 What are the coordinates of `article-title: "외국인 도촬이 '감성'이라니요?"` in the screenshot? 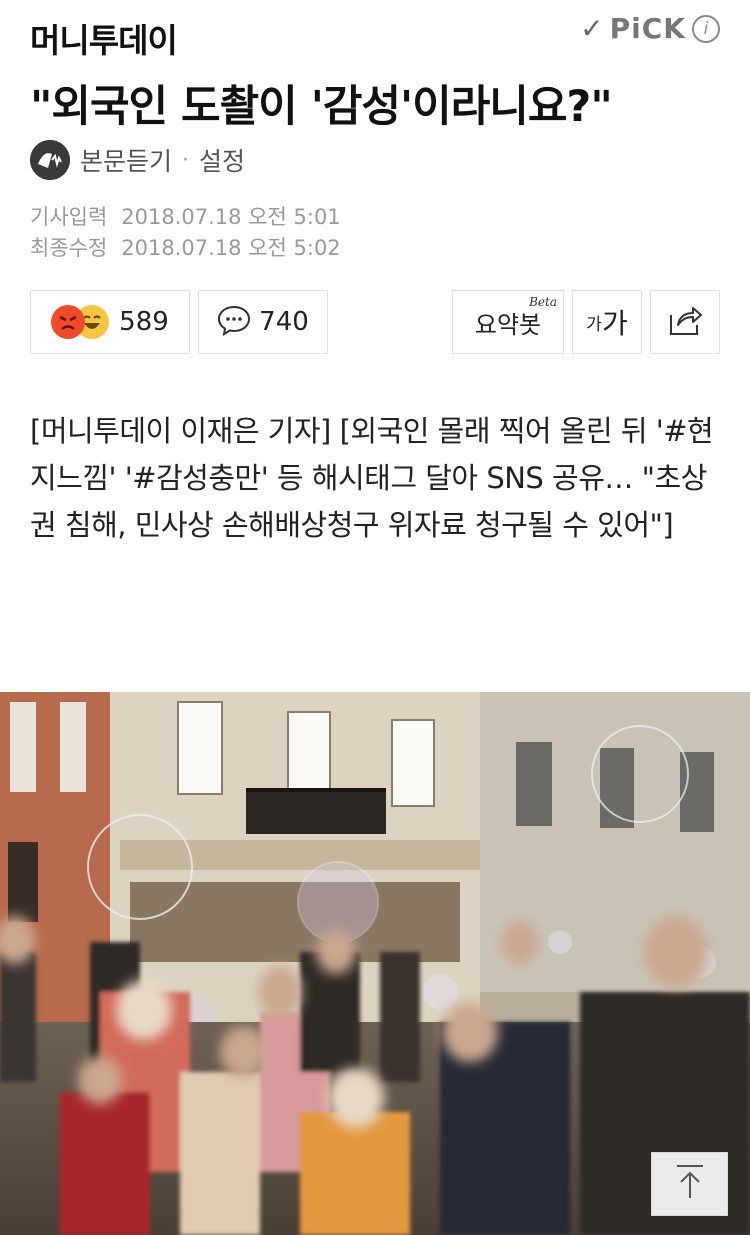 It's located at (321, 107).